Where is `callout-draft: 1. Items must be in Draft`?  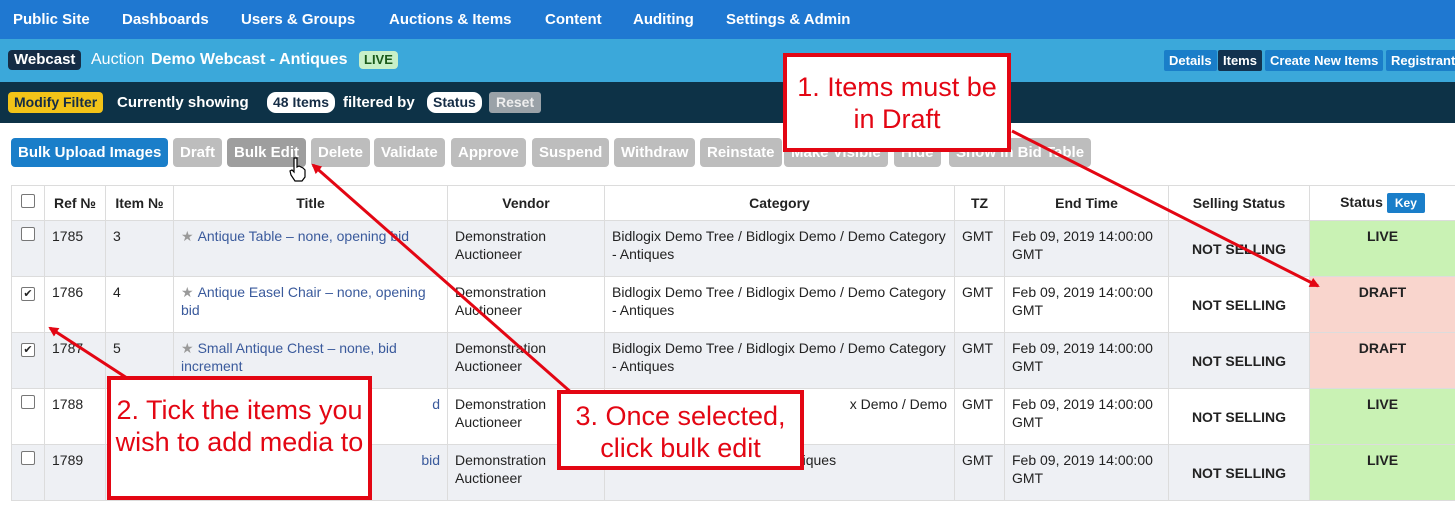 callout-draft: 1. Items must be in Draft is located at coordinates (897, 102).